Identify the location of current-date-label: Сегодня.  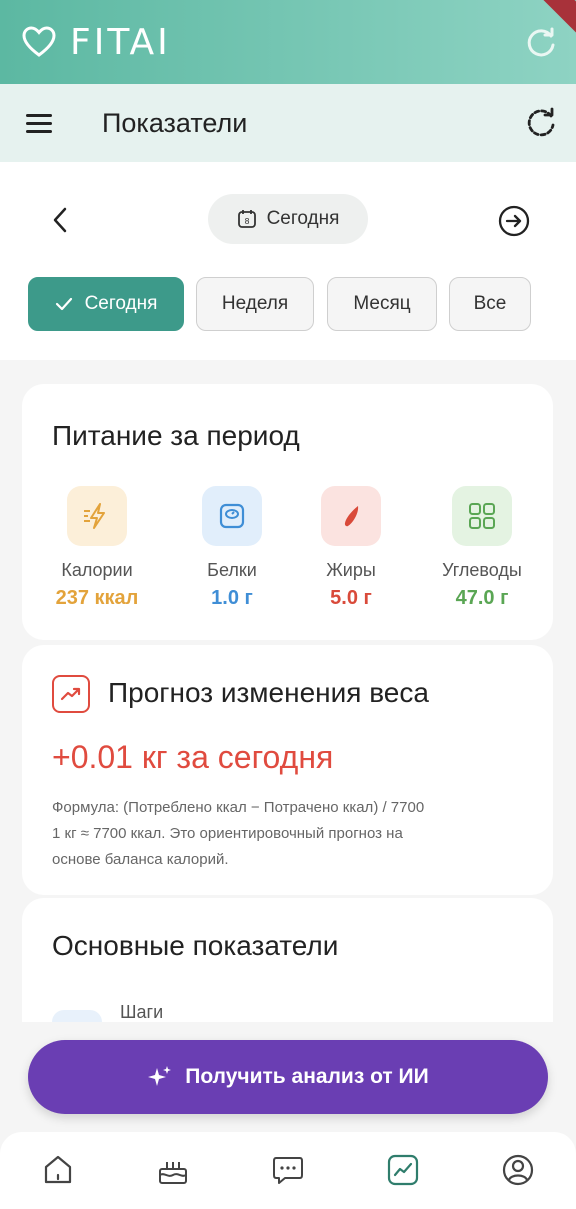
(303, 218).